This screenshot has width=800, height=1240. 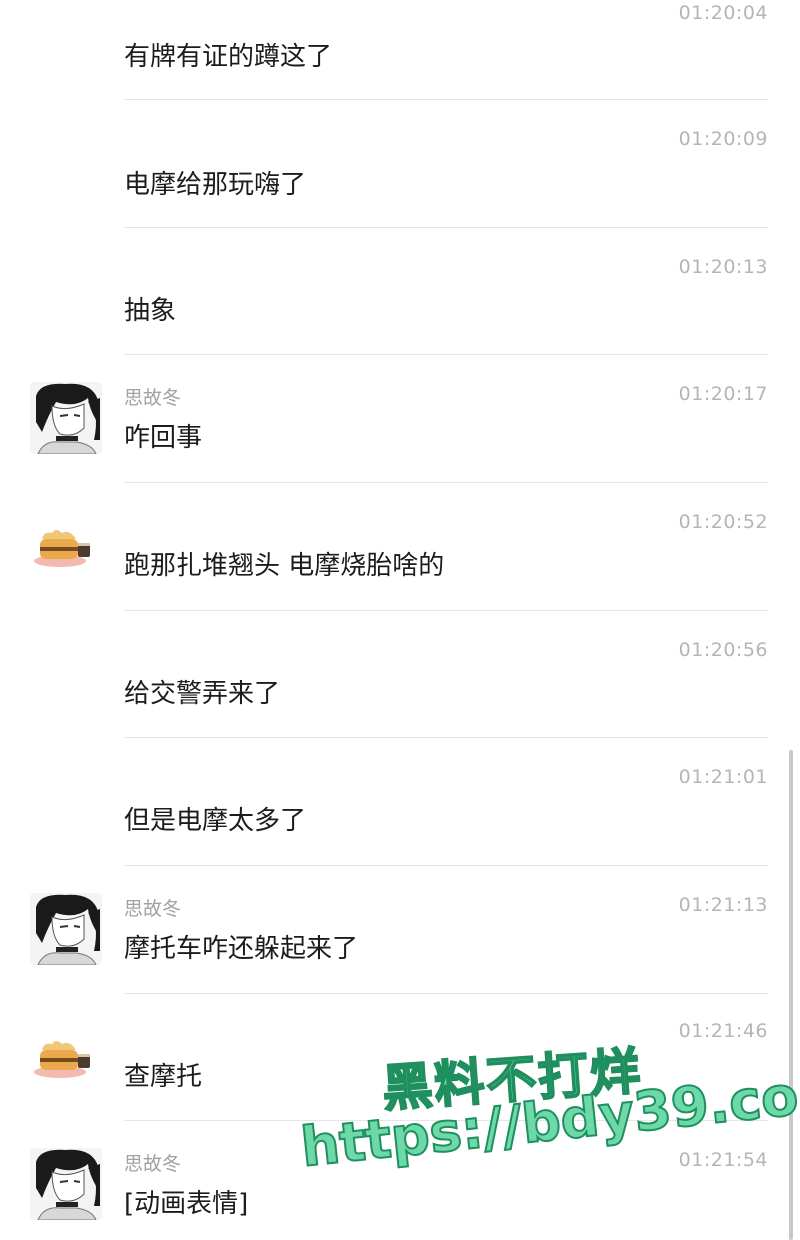 What do you see at coordinates (150, 311) in the screenshot?
I see `message-text: 抽象` at bounding box center [150, 311].